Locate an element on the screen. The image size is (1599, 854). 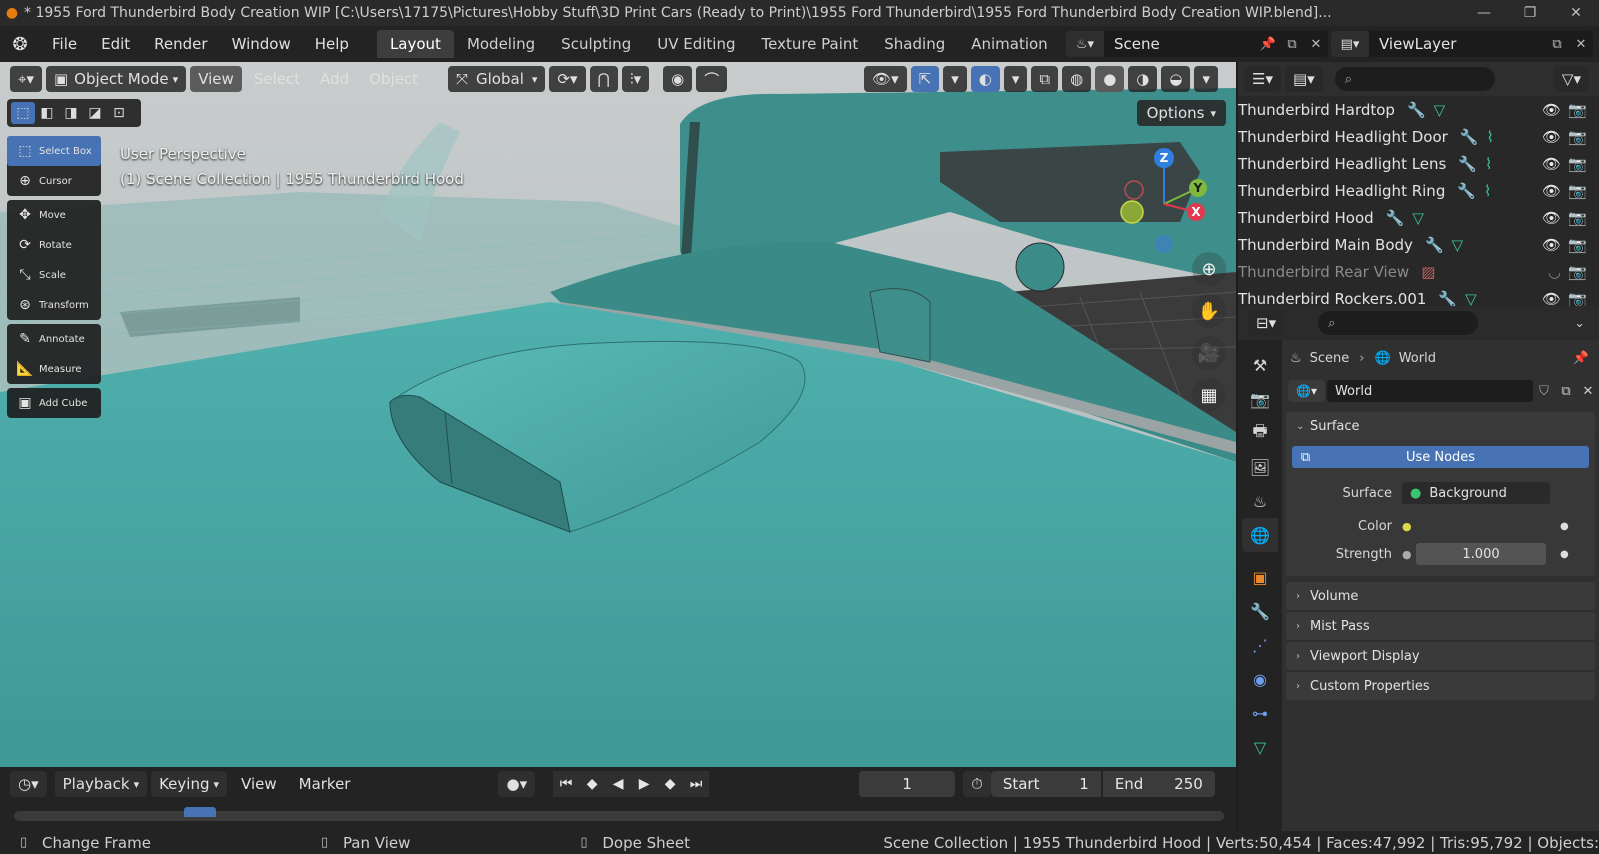
timeline-editor-type-button: ◷▾ is located at coordinates (28, 784).